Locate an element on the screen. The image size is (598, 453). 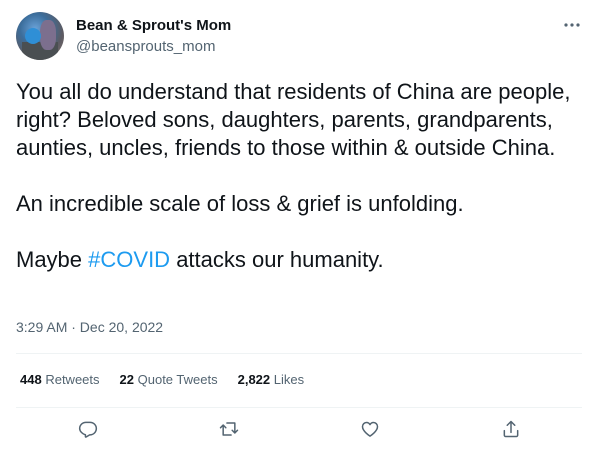
user-handle: @beansprouts_mom is located at coordinates (145, 47).